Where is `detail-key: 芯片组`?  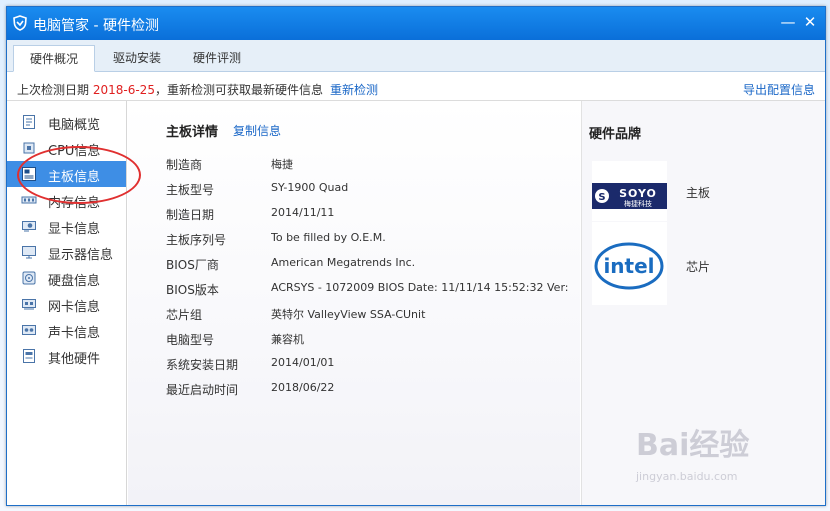
detail-key: 芯片组 is located at coordinates (184, 315).